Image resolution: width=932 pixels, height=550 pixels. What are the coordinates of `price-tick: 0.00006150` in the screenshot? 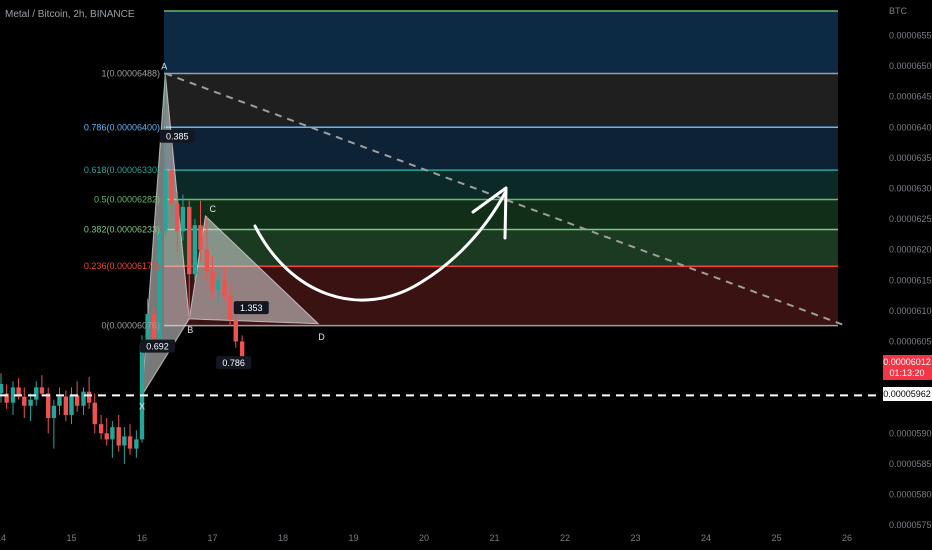 It's located at (910, 280).